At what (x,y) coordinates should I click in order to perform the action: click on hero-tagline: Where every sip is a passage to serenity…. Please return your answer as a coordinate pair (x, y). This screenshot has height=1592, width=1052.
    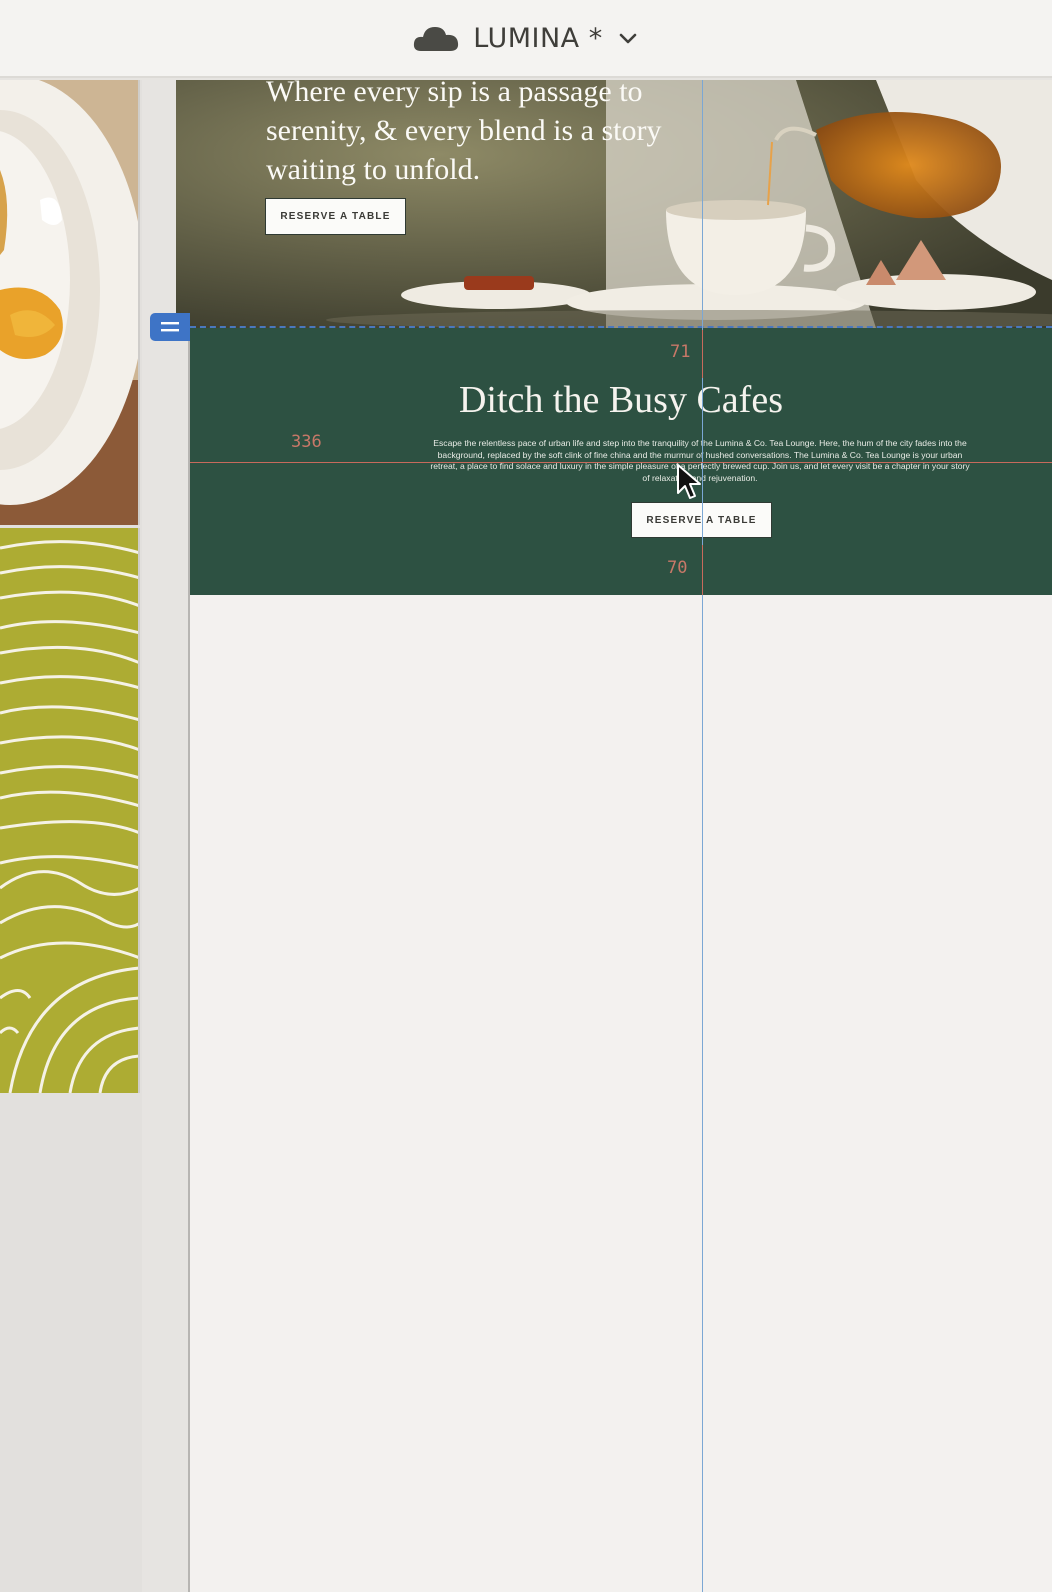
    Looking at the image, I should click on (464, 133).